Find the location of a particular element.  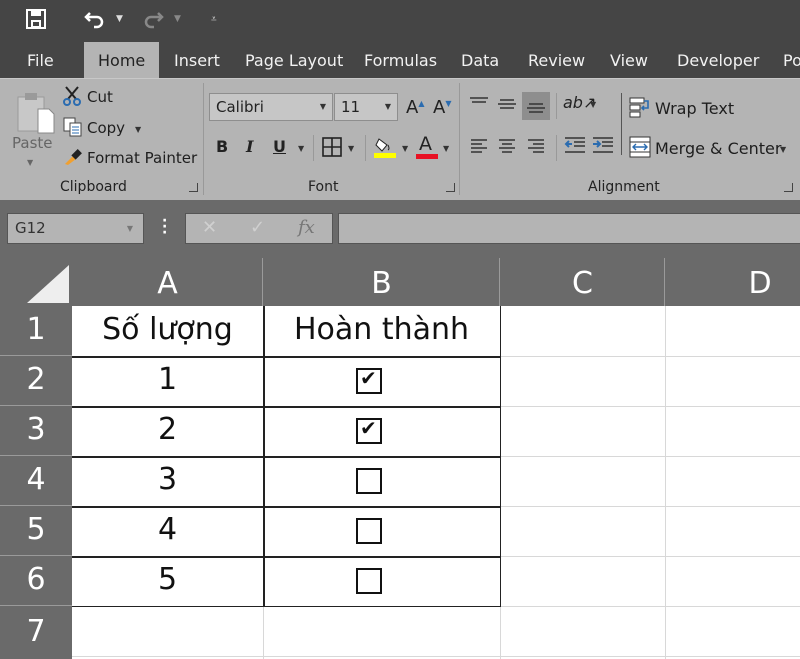

column-header-b: B is located at coordinates (381, 282).